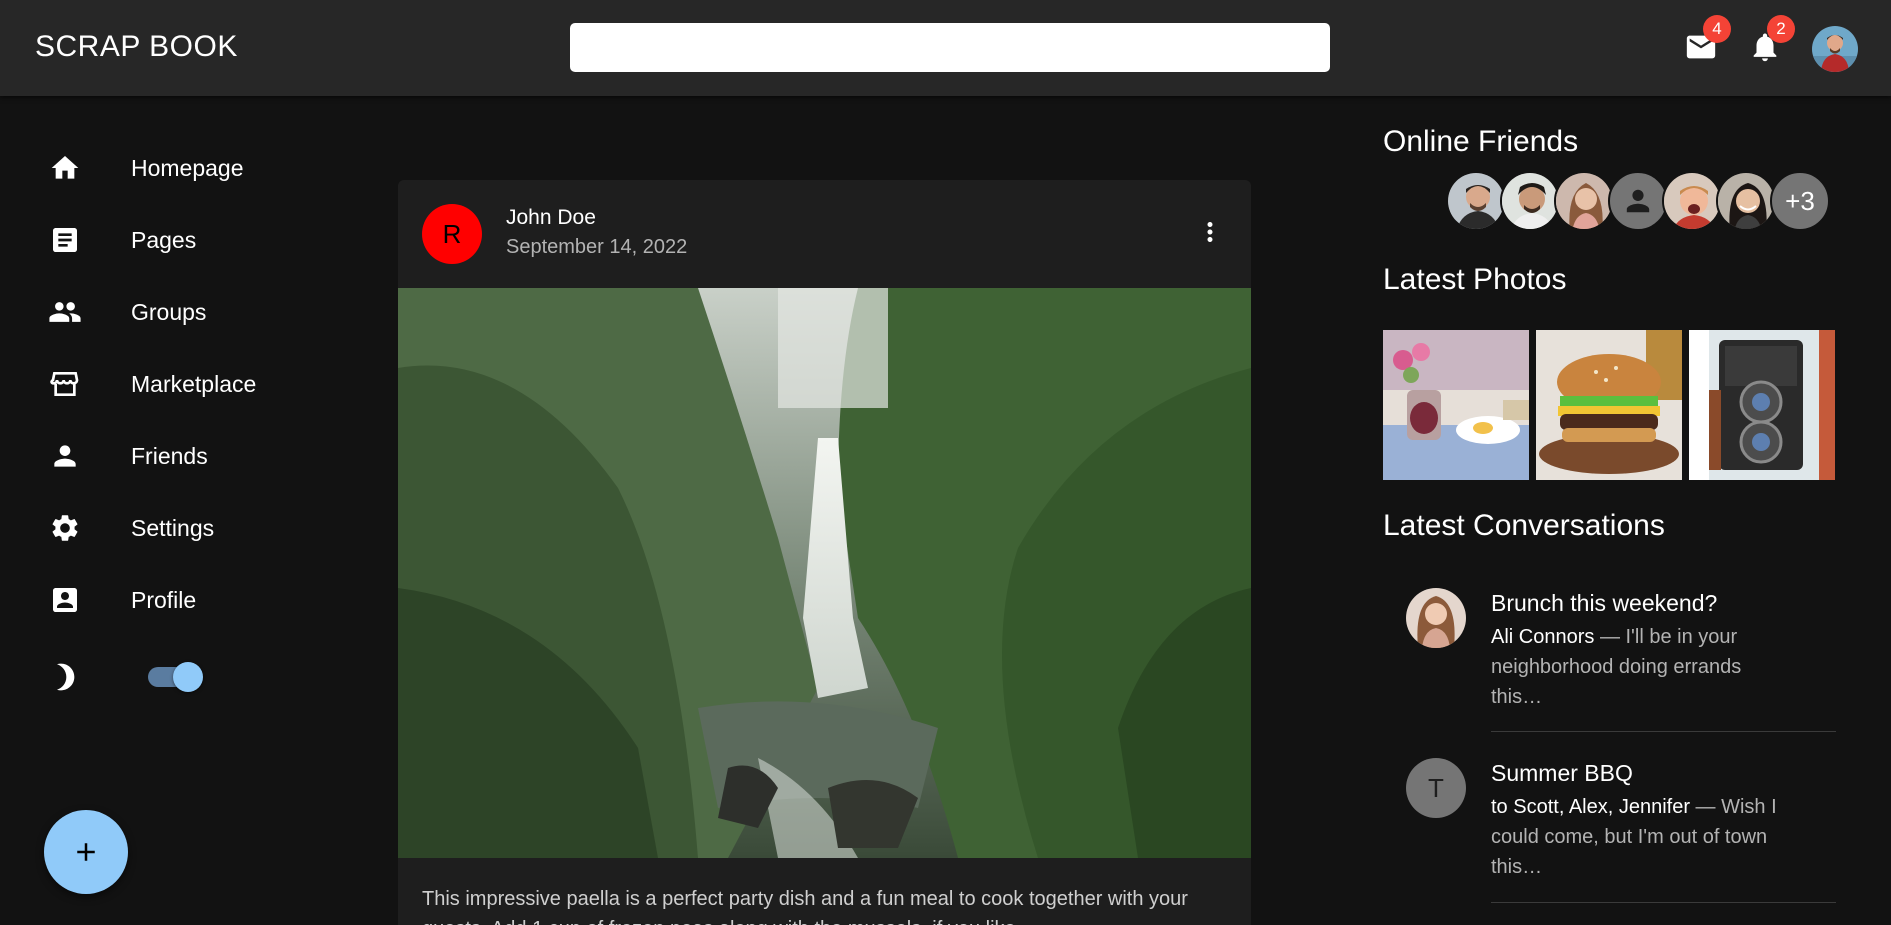 Image resolution: width=1891 pixels, height=925 pixels. I want to click on account-box-icon, so click(65, 600).